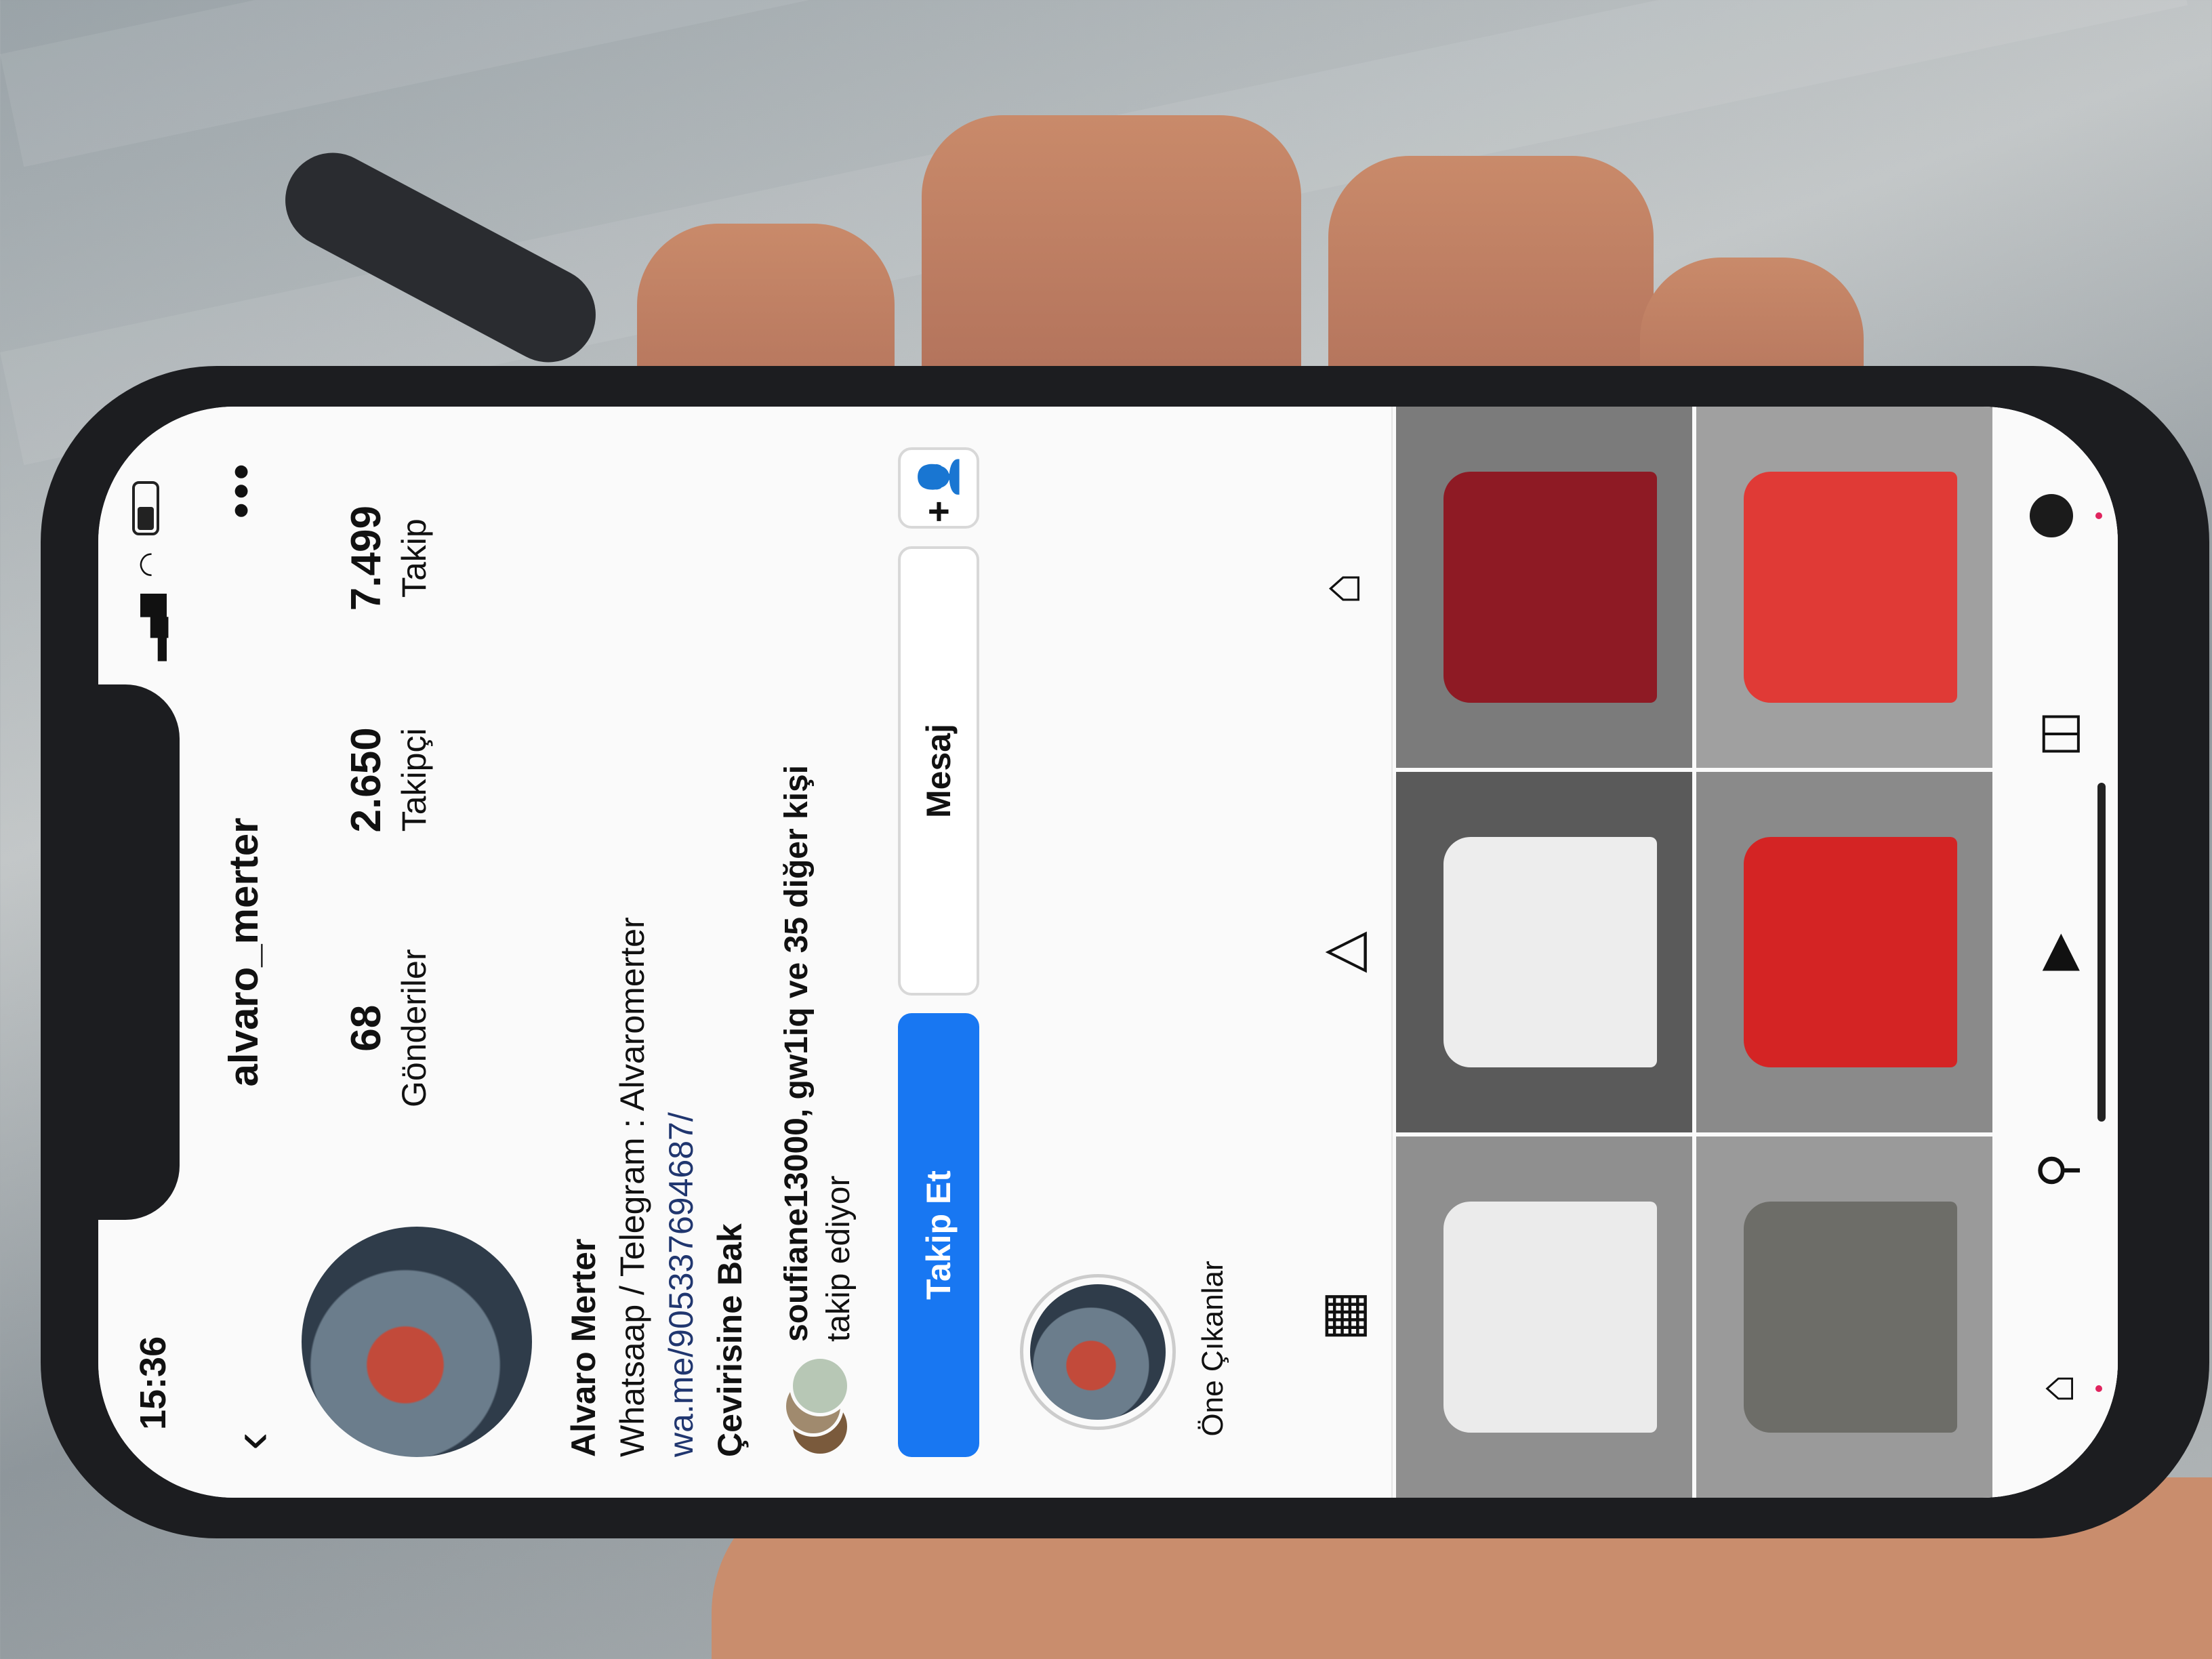 The height and width of the screenshot is (1659, 2212). Describe the element at coordinates (139, 952) in the screenshot. I see `display-notch` at that location.